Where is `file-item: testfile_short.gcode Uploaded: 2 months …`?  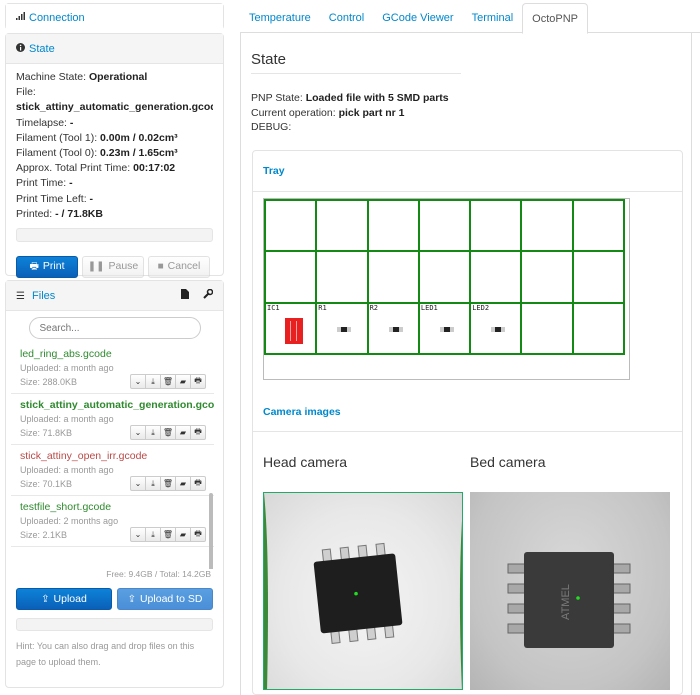
file-item: testfile_short.gcode Uploaded: 2 months … is located at coordinates (112, 521).